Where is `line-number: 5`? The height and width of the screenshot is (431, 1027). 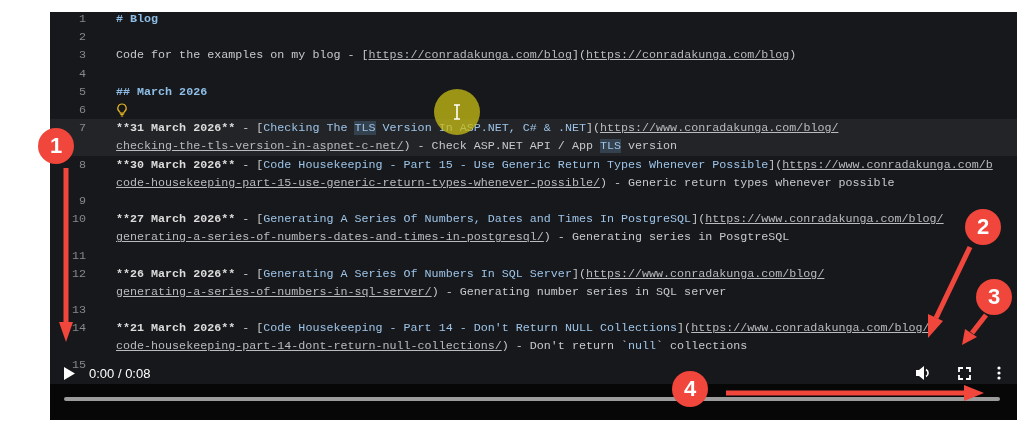 line-number: 5 is located at coordinates (82, 91).